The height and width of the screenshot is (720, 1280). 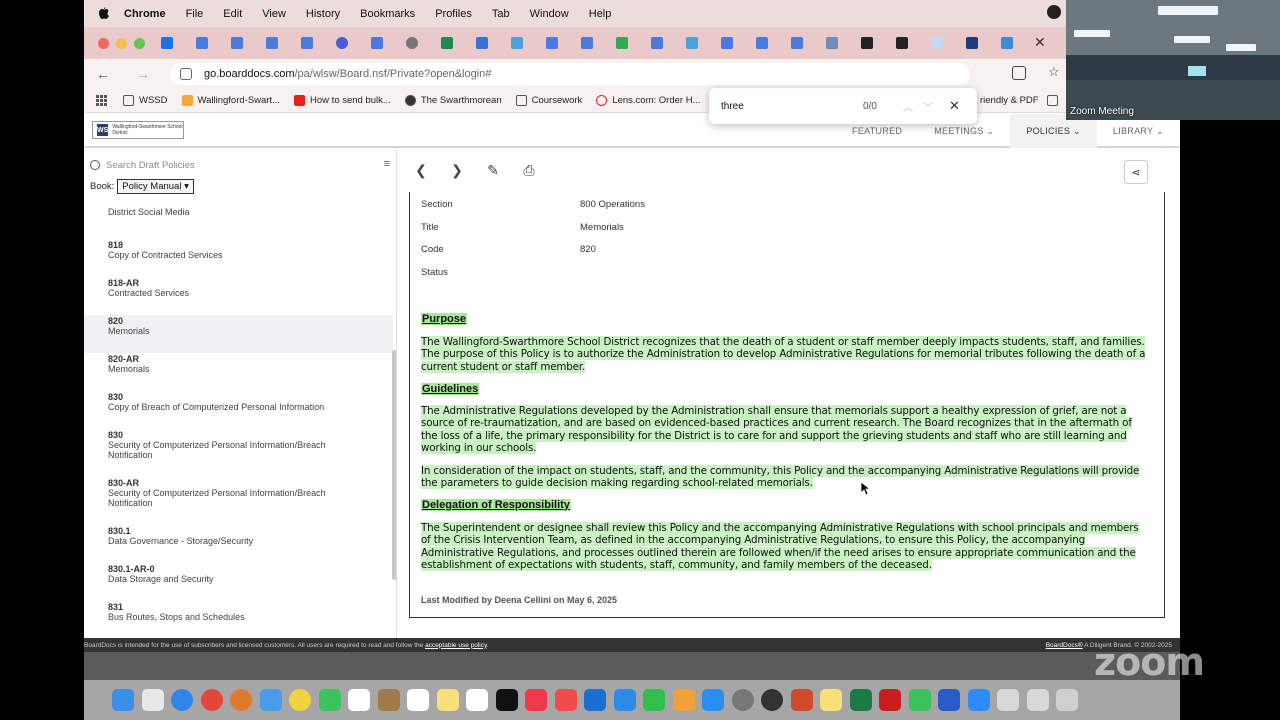 What do you see at coordinates (195, 14) in the screenshot?
I see `menu-file: File` at bounding box center [195, 14].